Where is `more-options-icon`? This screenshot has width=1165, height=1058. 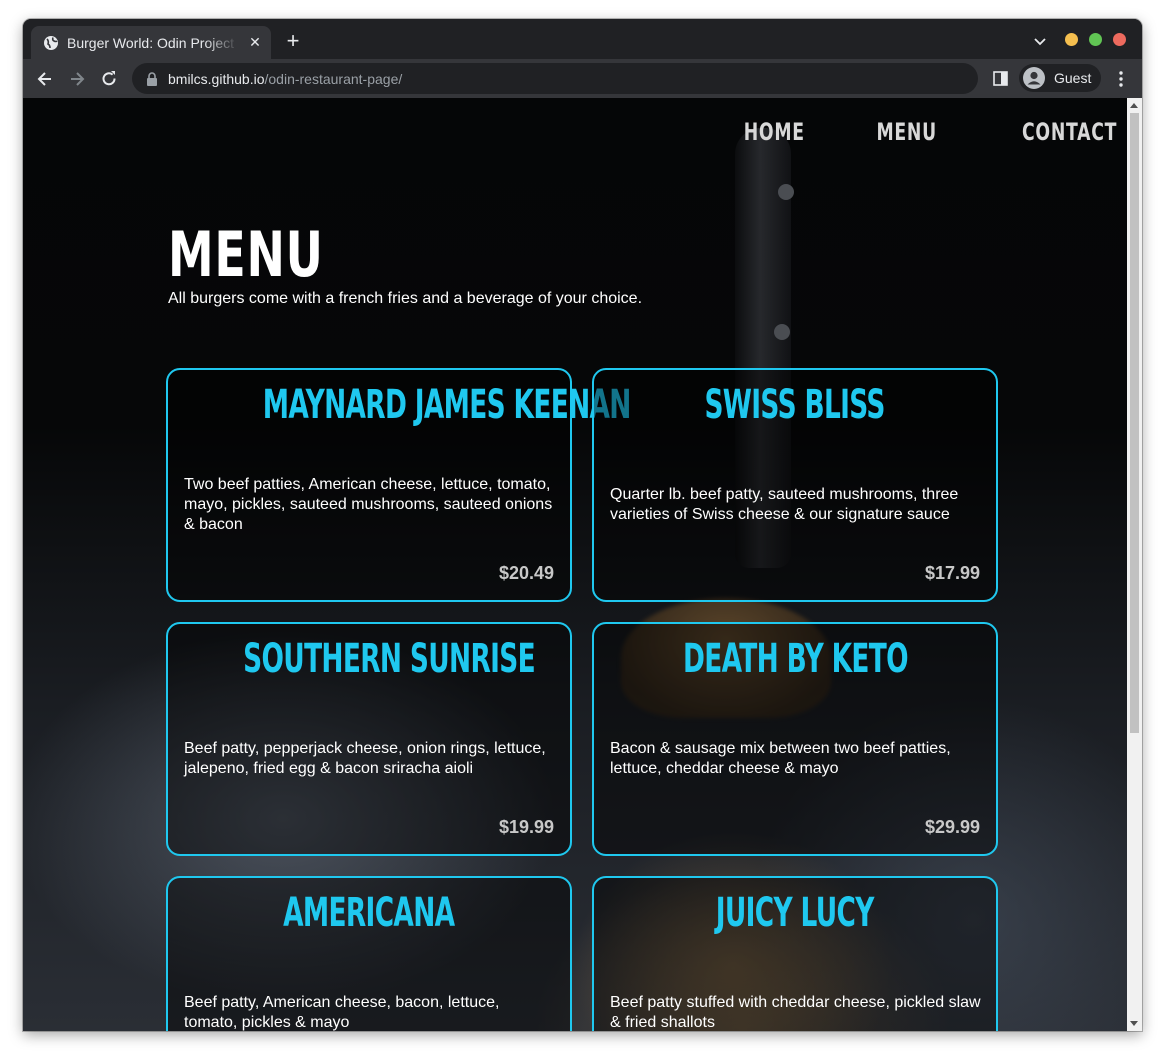
more-options-icon is located at coordinates (1121, 79).